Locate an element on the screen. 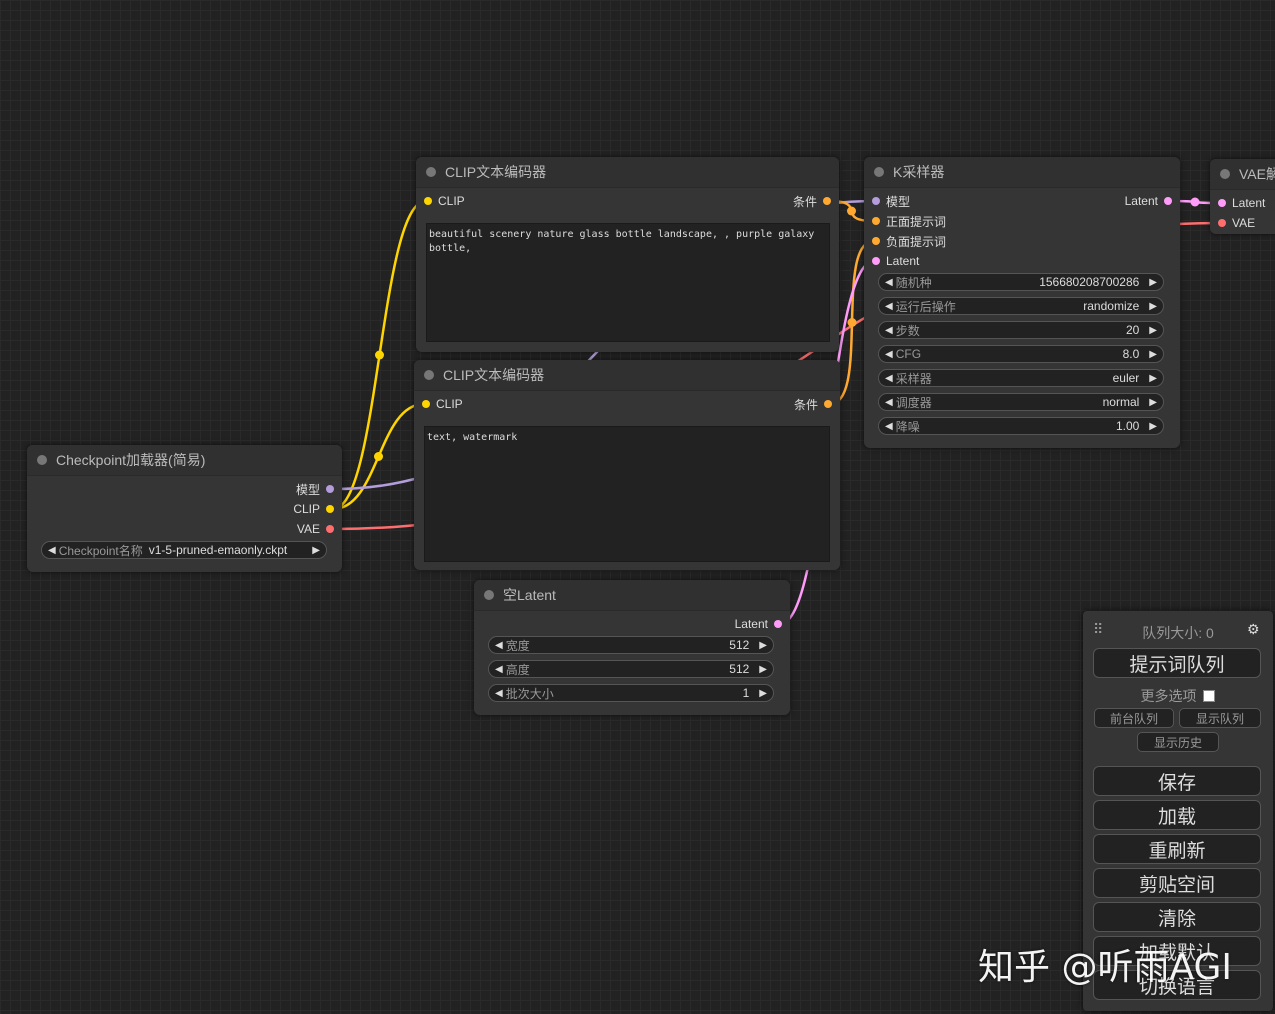 This screenshot has width=1275, height=1014. clipspace-button: 剪贴空间 is located at coordinates (1177, 883).